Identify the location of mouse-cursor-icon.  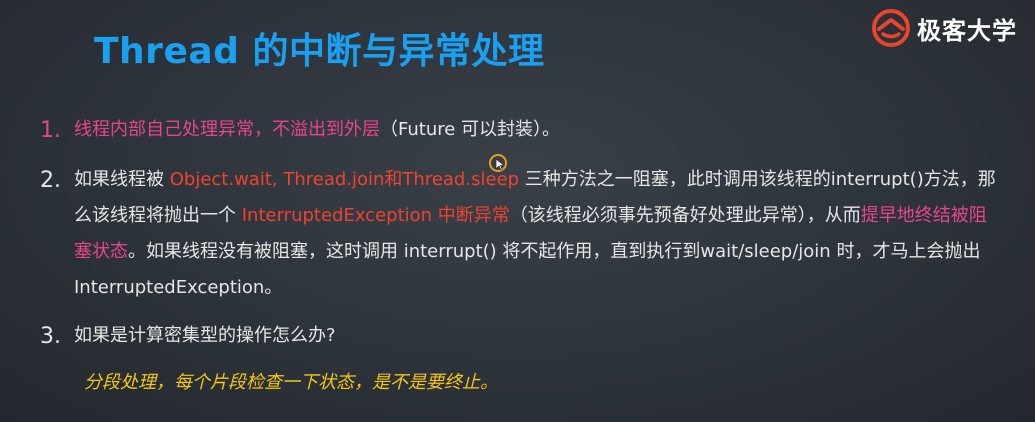
(498, 163).